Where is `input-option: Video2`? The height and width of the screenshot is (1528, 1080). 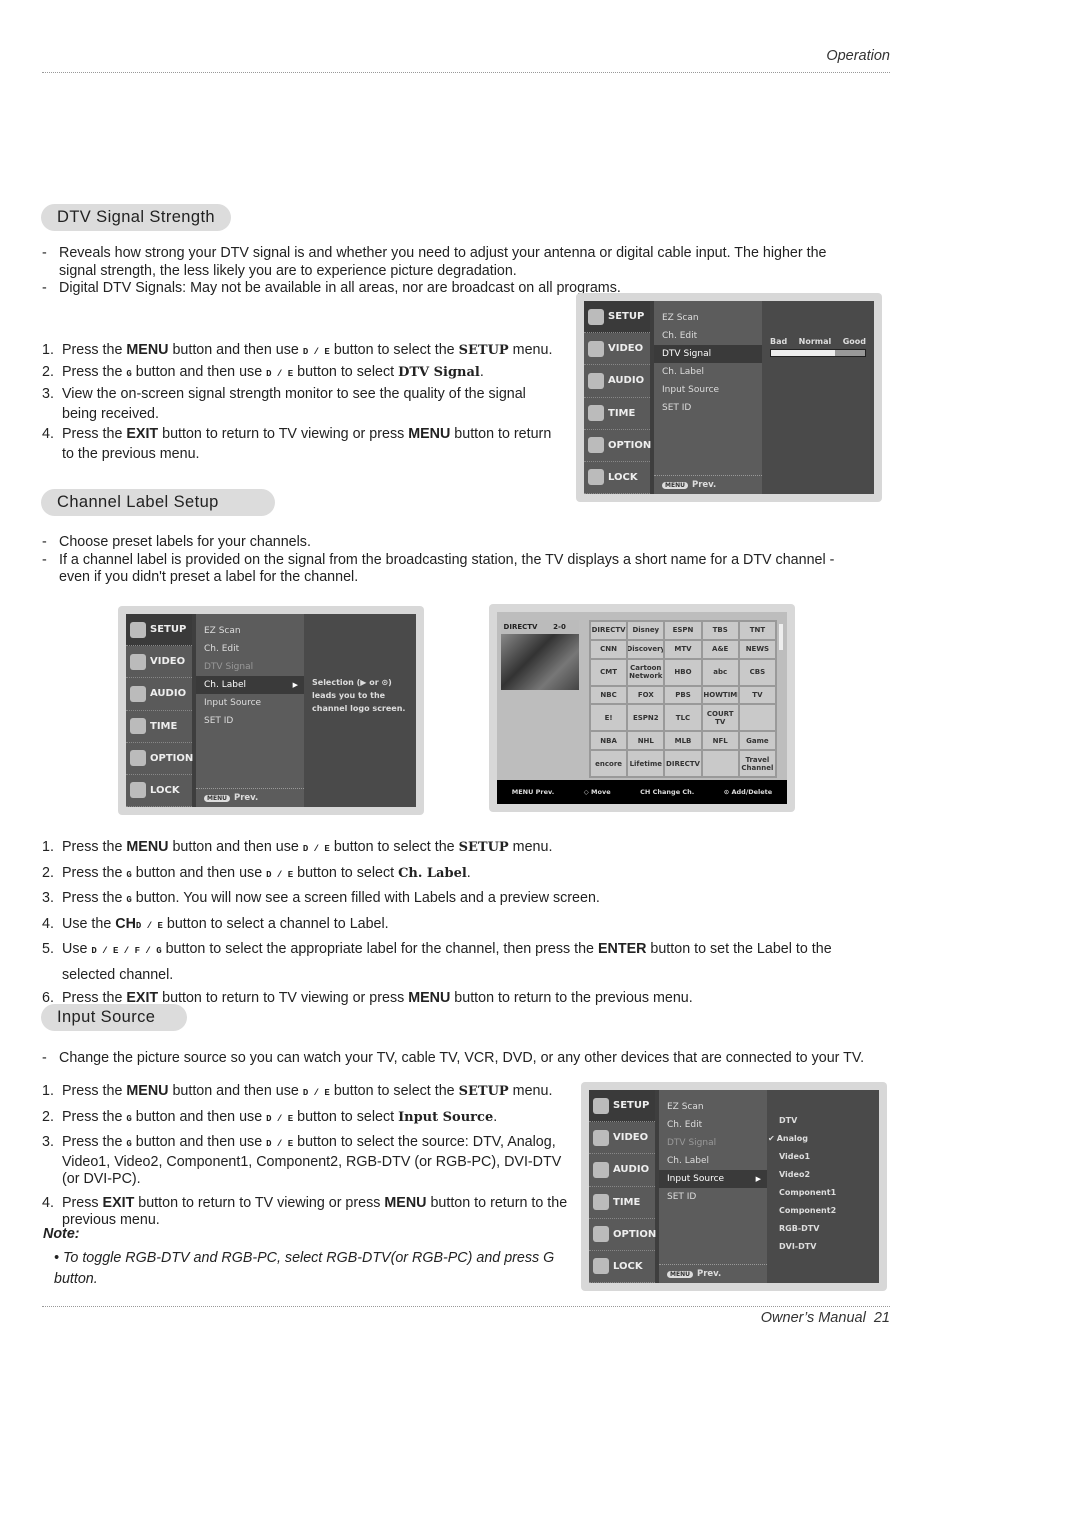 input-option: Video2 is located at coordinates (825, 1179).